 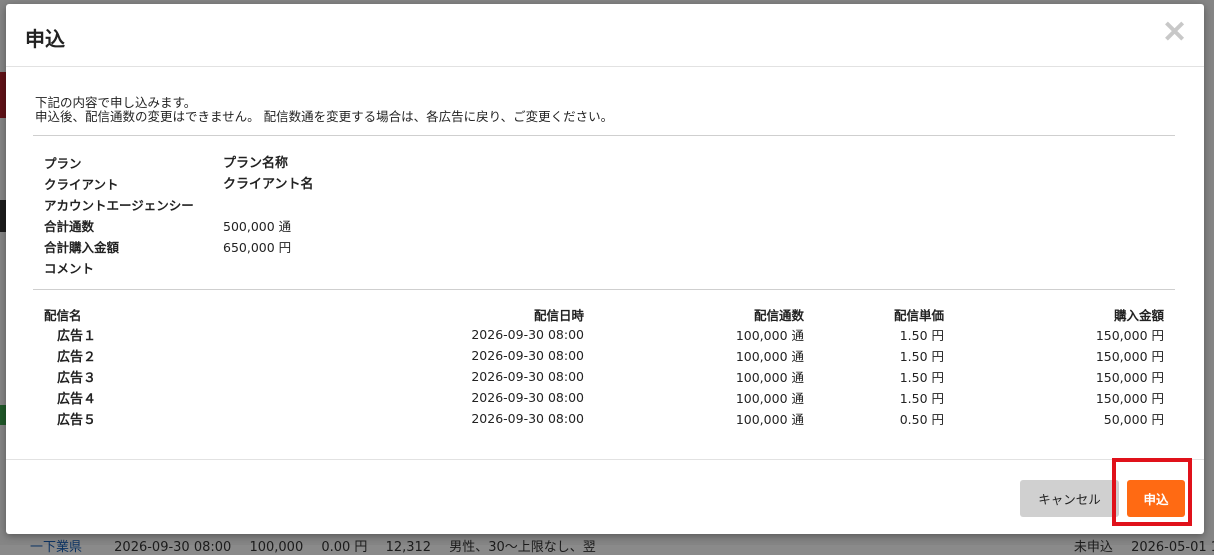 What do you see at coordinates (1138, 315) in the screenshot?
I see `column-header-amount: 購入金額` at bounding box center [1138, 315].